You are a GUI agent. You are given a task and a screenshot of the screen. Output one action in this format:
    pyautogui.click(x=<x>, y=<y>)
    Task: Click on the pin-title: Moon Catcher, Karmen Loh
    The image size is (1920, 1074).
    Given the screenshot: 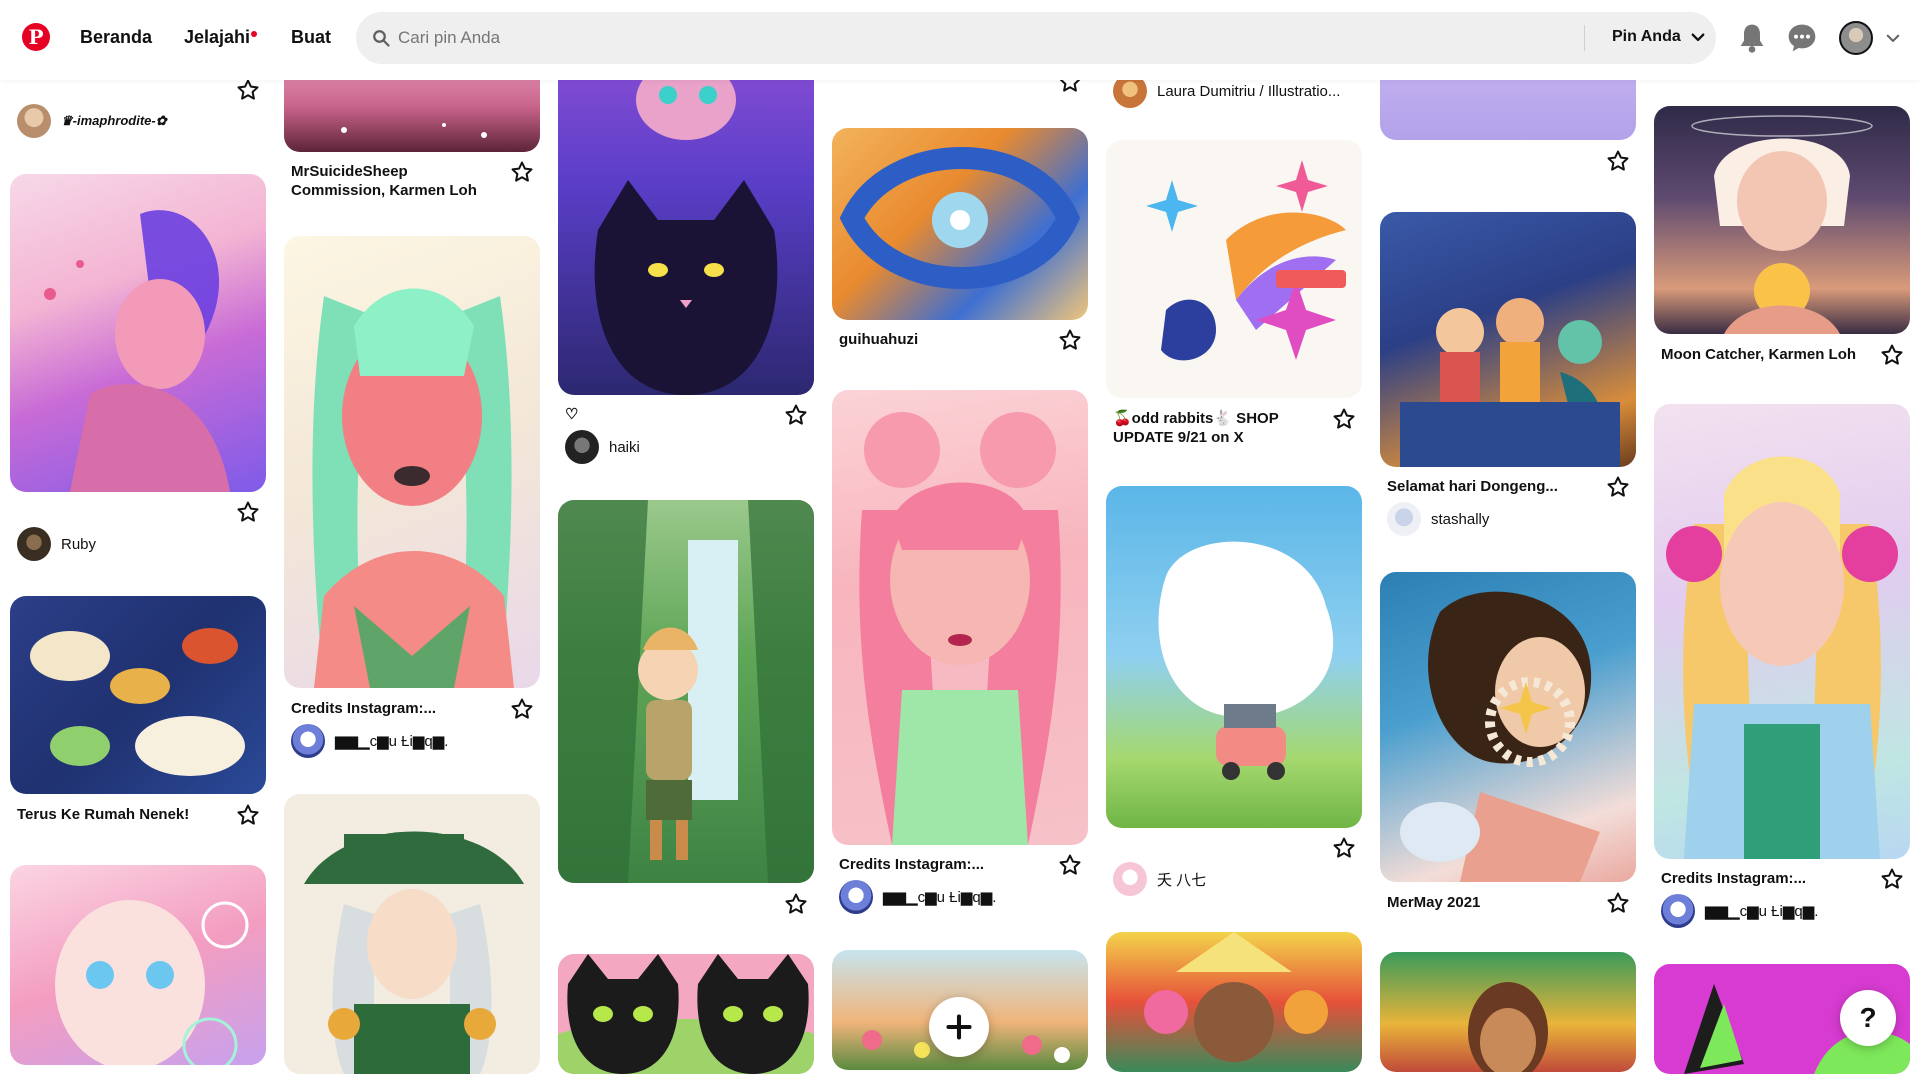 What is the action you would take?
    pyautogui.click(x=1758, y=354)
    